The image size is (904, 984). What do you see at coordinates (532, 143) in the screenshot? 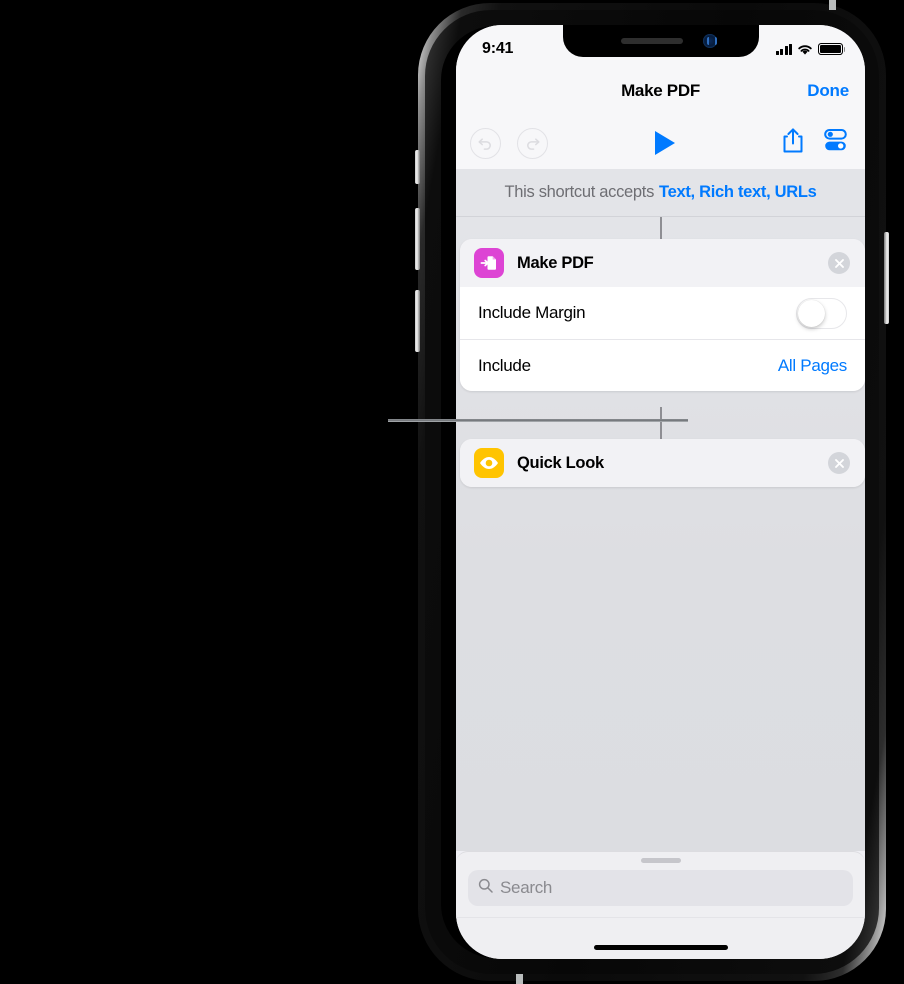
I see `redo-icon` at bounding box center [532, 143].